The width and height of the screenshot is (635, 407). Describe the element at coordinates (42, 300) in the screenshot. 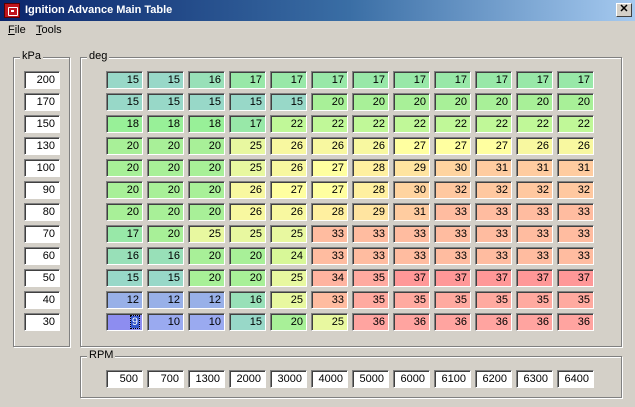

I see `kpa-field: 40` at that location.